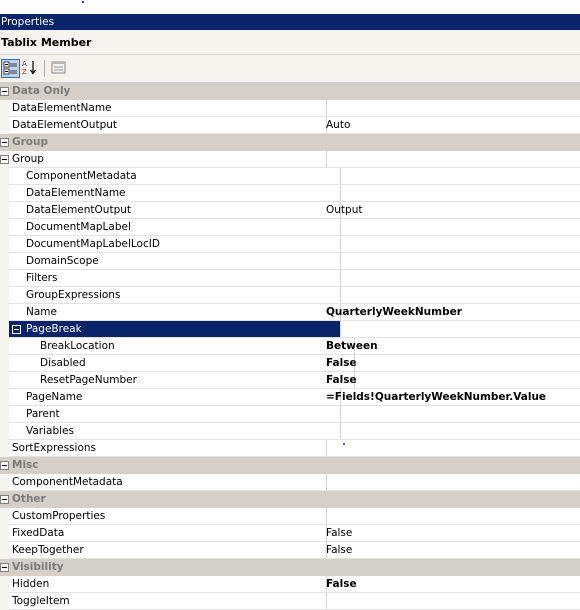 This screenshot has height=610, width=580. What do you see at coordinates (168, 448) in the screenshot?
I see `property-name: SortExpressions` at bounding box center [168, 448].